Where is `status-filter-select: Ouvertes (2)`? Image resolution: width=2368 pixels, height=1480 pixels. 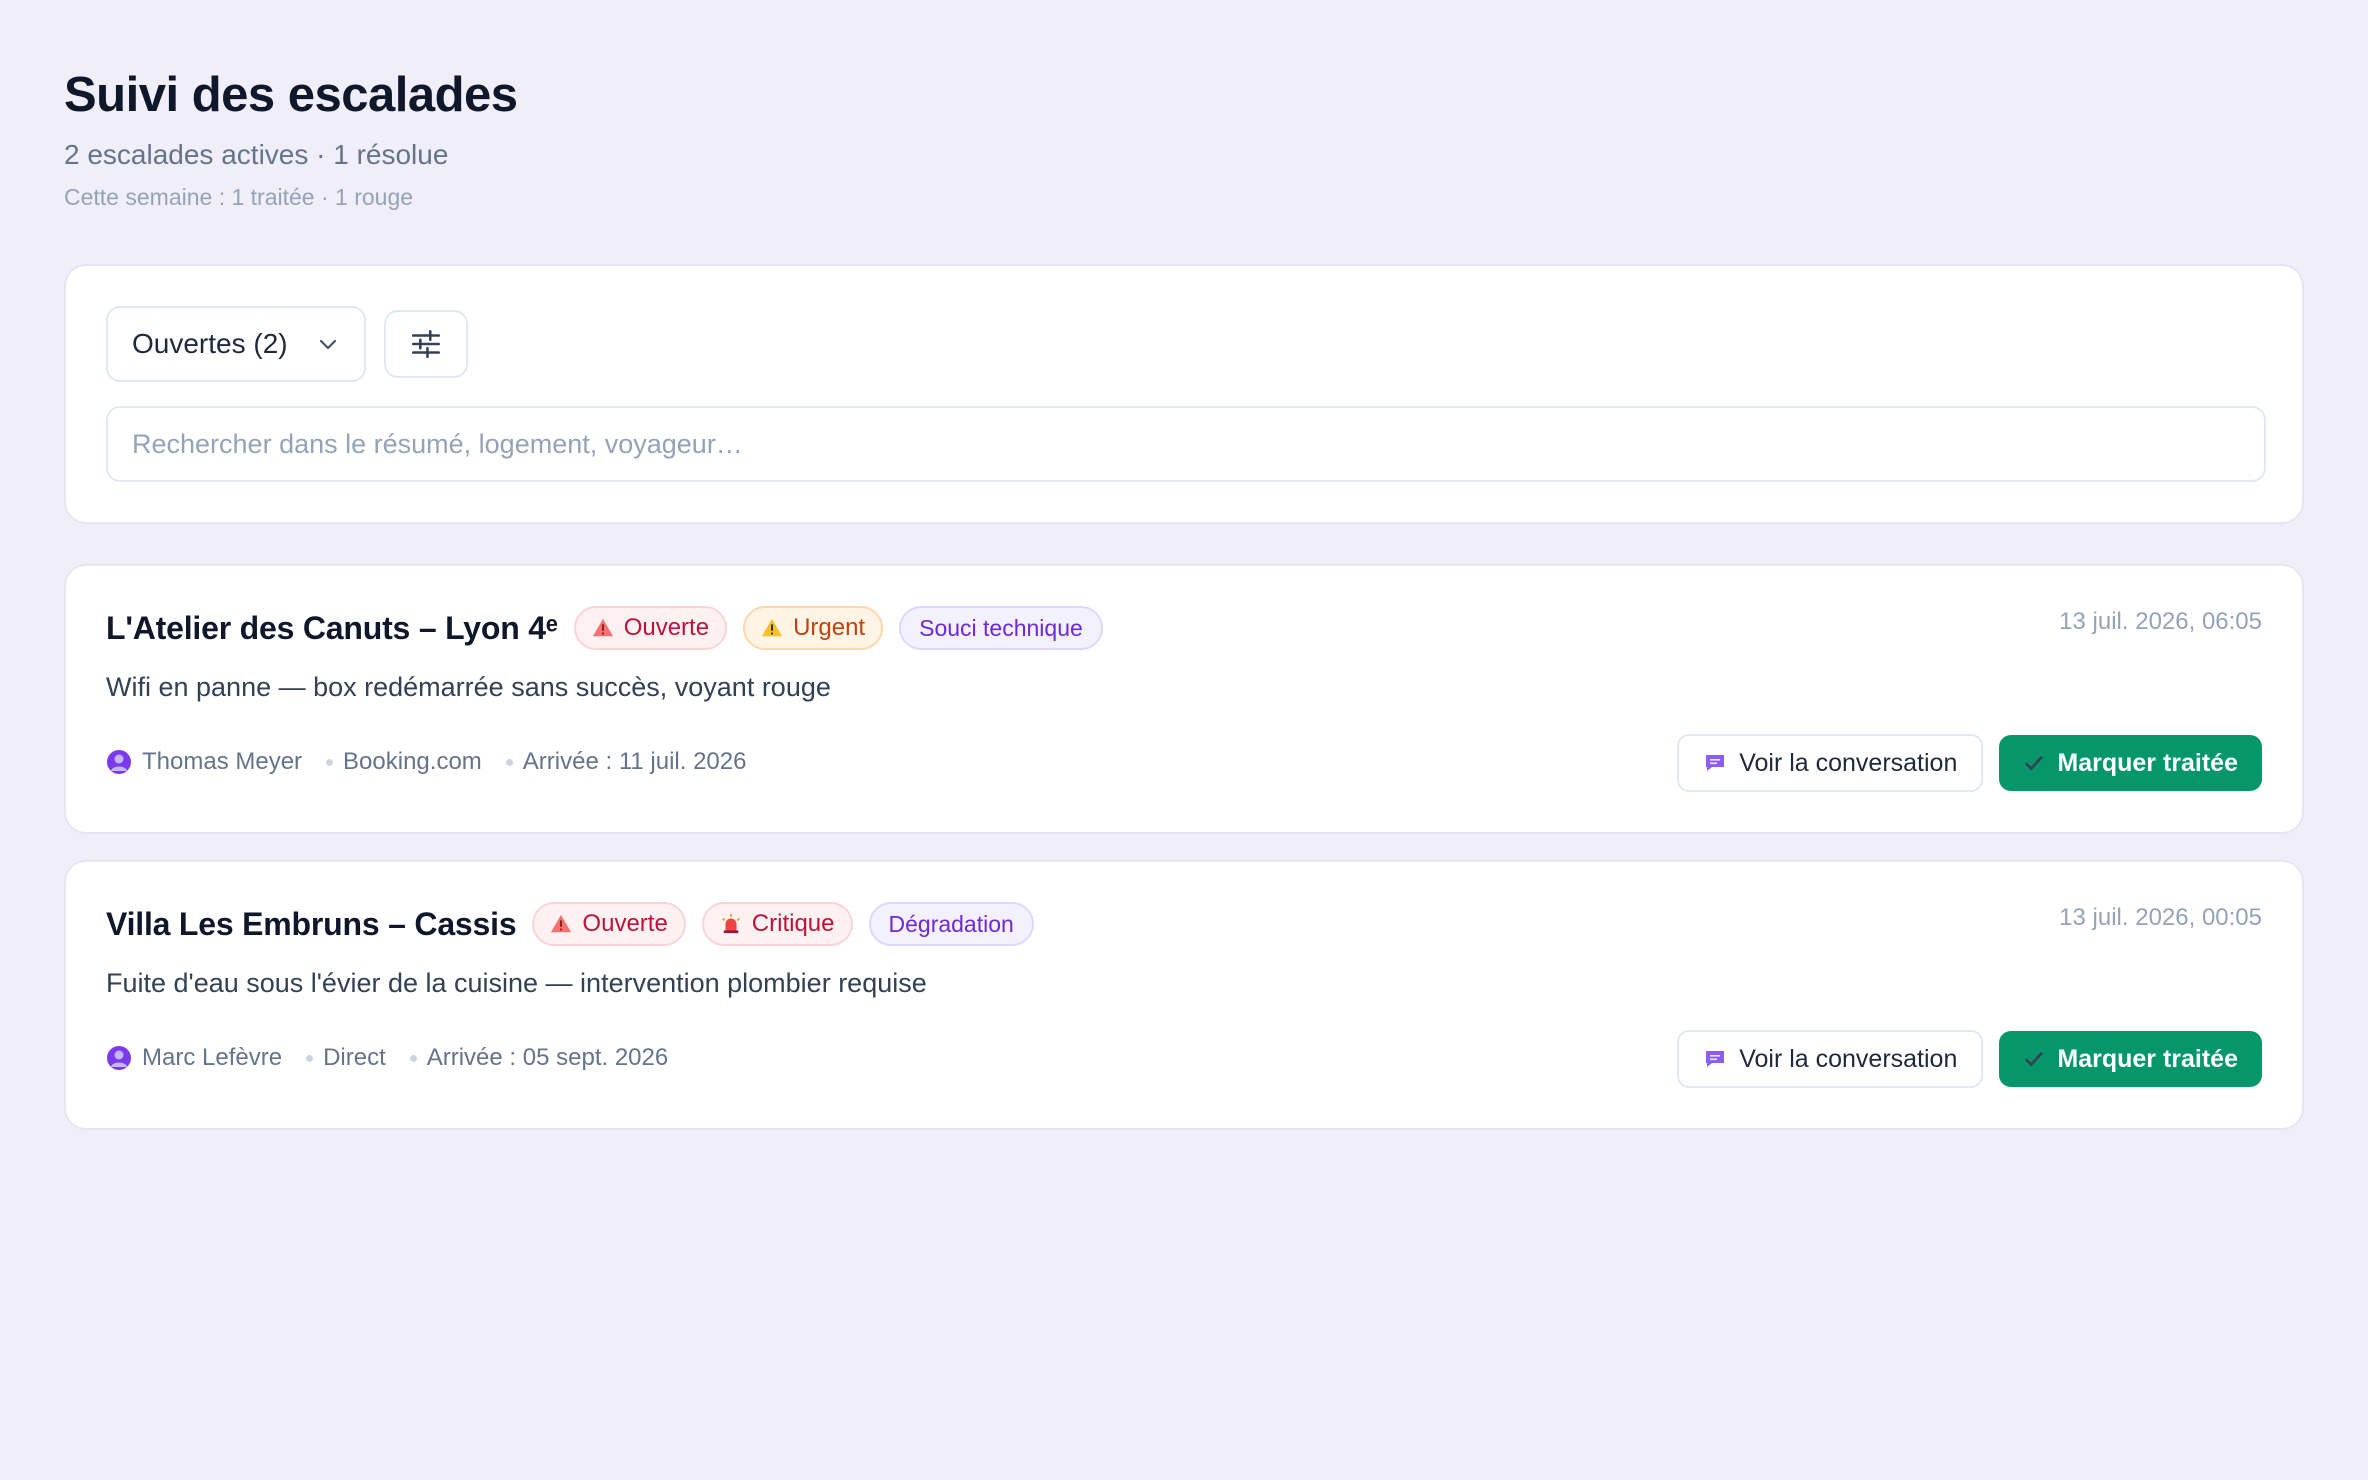 status-filter-select: Ouvertes (2) is located at coordinates (236, 344).